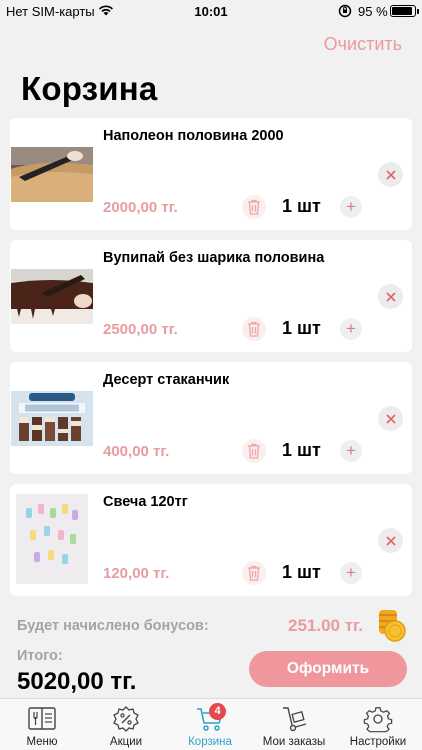 This screenshot has width=422, height=750. Describe the element at coordinates (136, 573) in the screenshot. I see `product-price: 120,00 тг.` at that location.